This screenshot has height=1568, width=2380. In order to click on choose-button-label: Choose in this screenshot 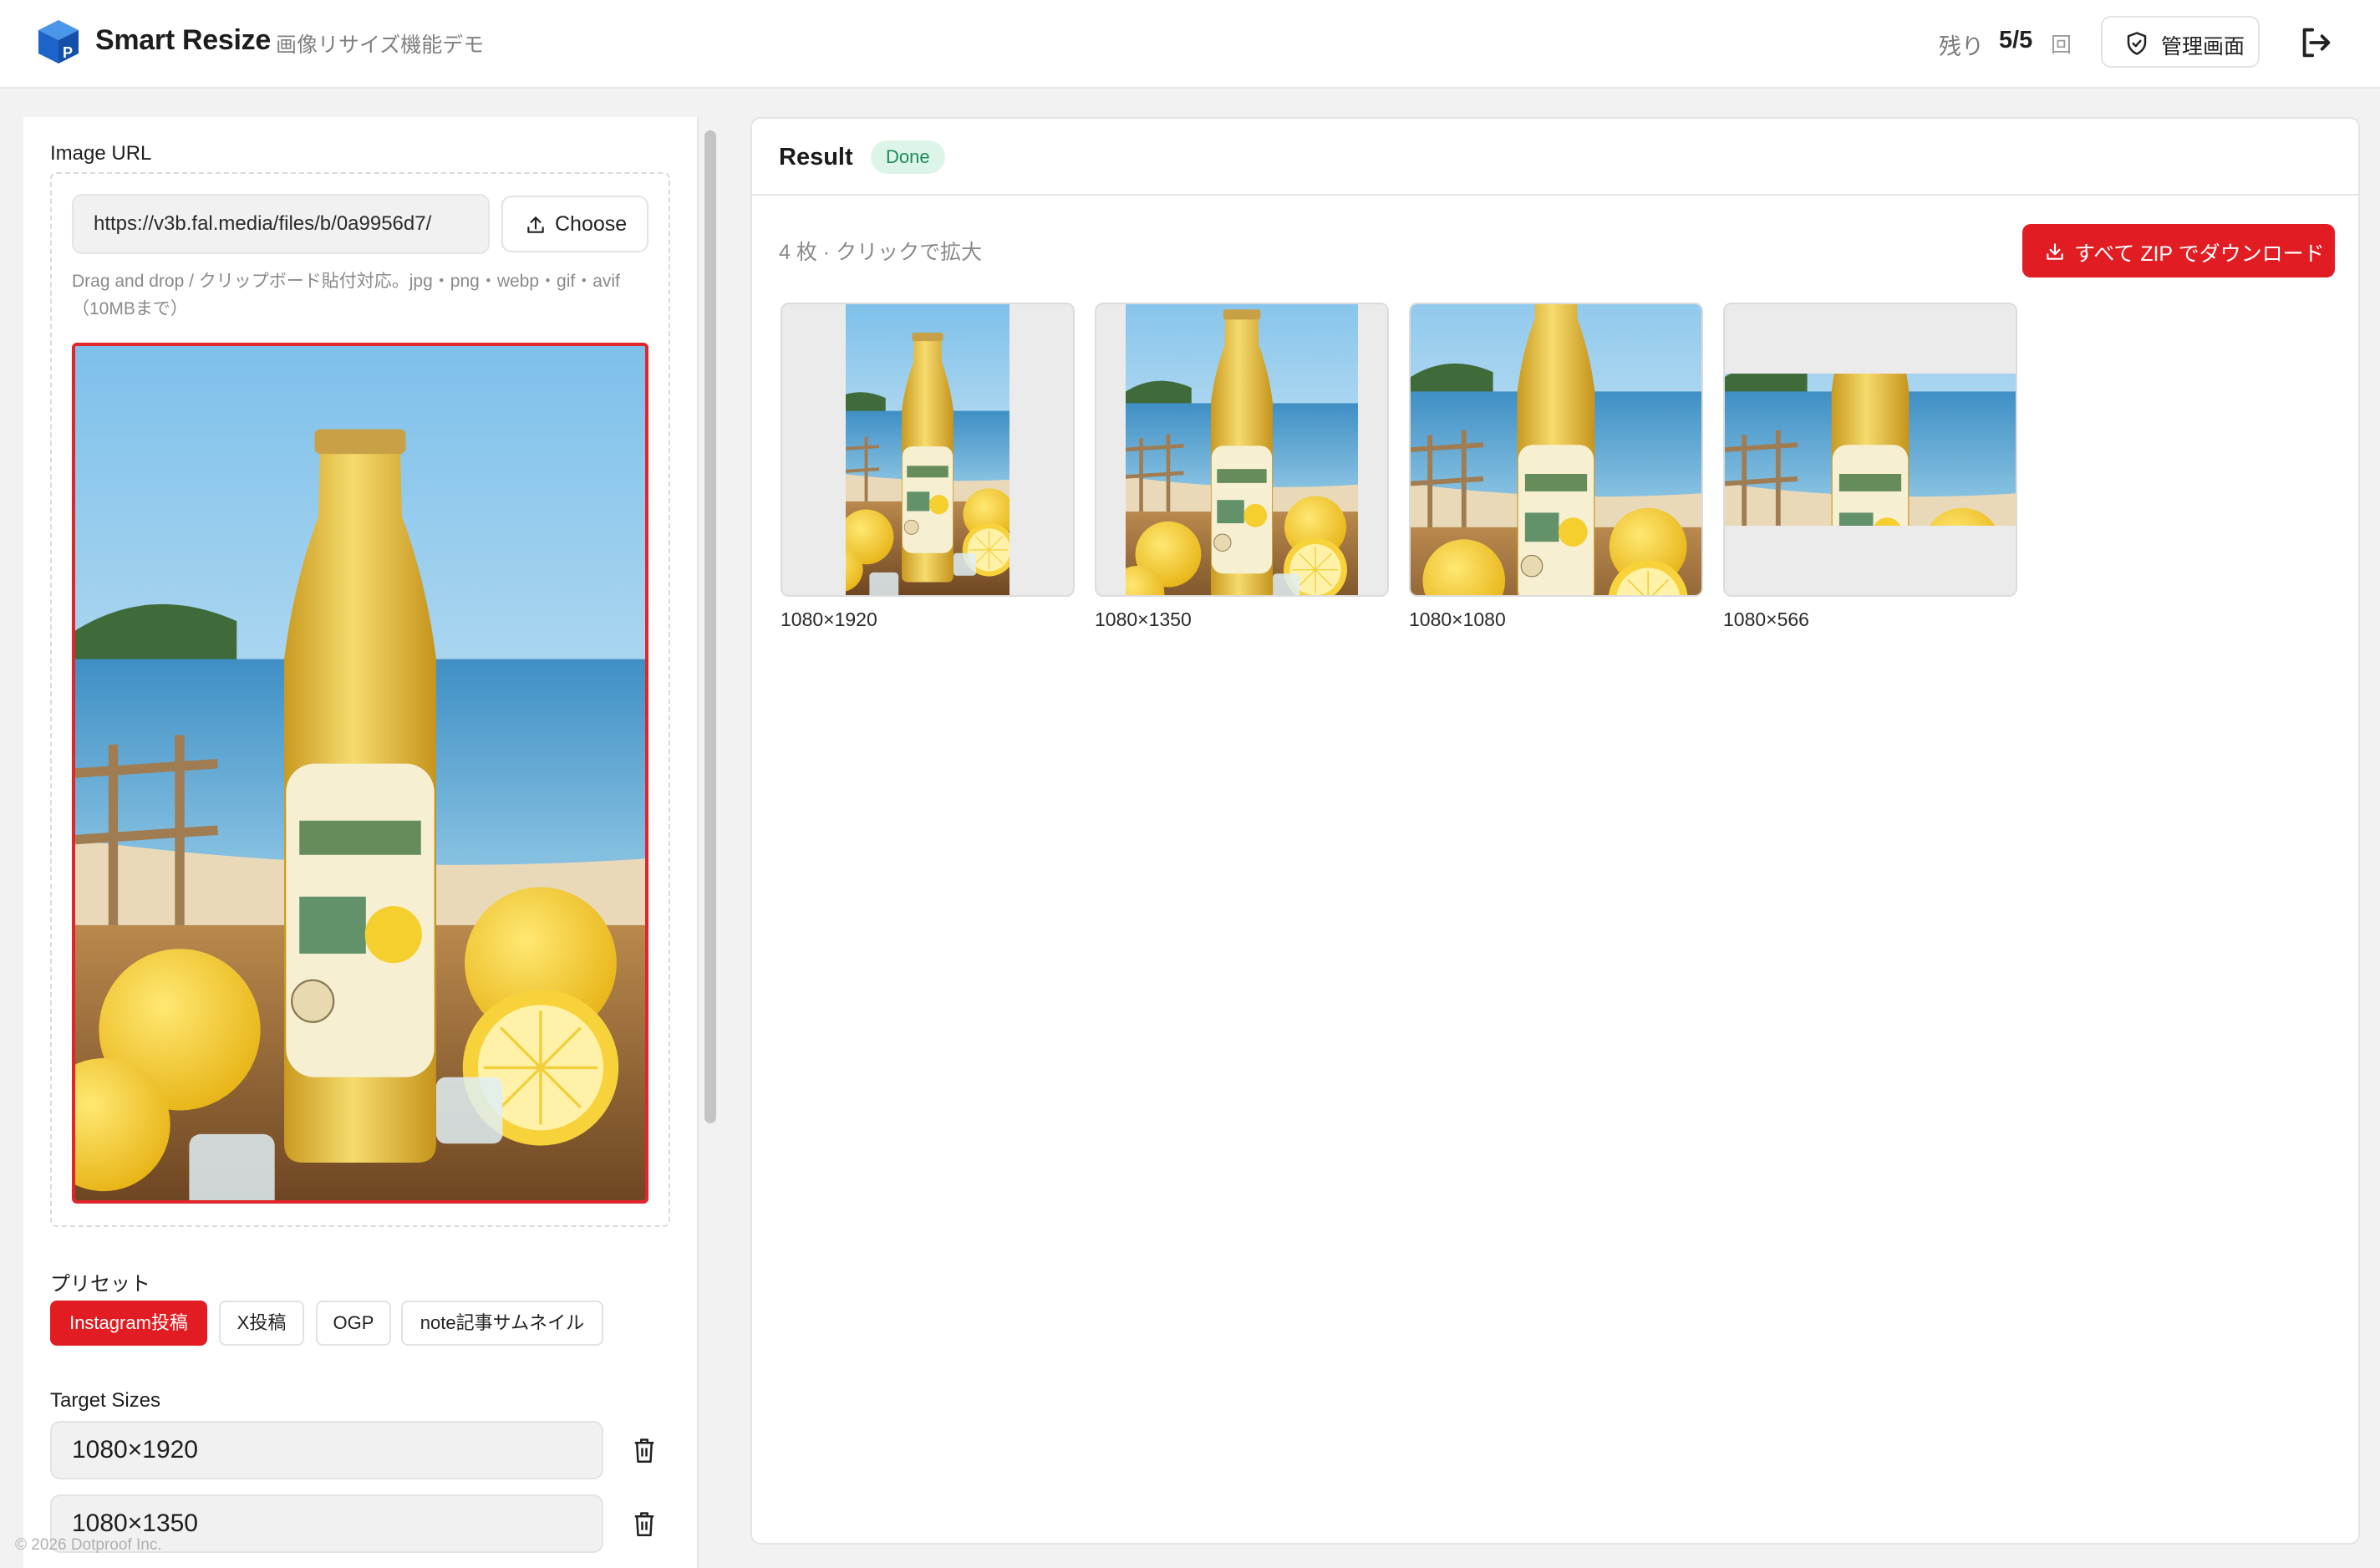, I will do `click(591, 224)`.